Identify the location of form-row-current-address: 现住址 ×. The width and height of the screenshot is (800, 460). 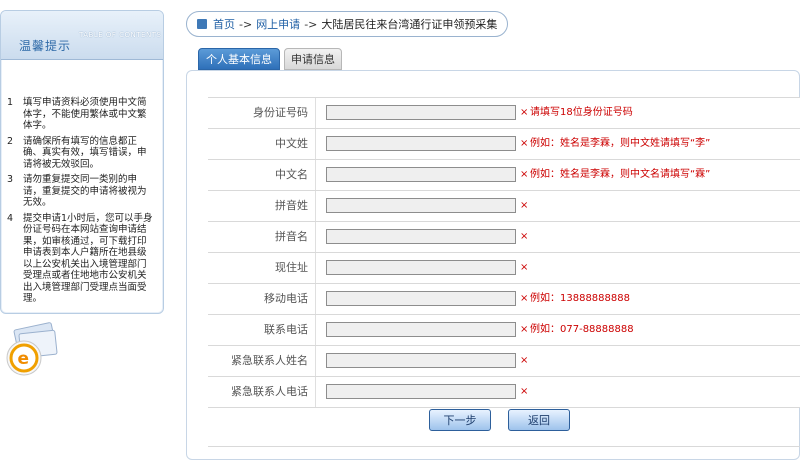
(504, 268).